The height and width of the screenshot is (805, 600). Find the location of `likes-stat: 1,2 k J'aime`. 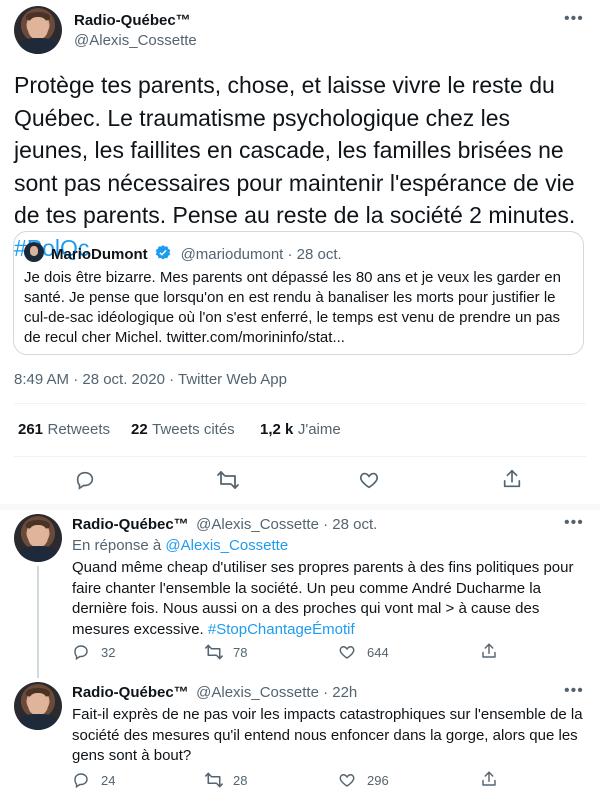

likes-stat: 1,2 k J'aime is located at coordinates (300, 430).